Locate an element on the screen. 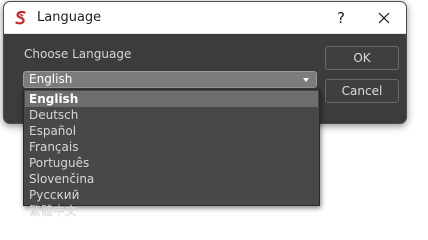  window-title: Language is located at coordinates (69, 17).